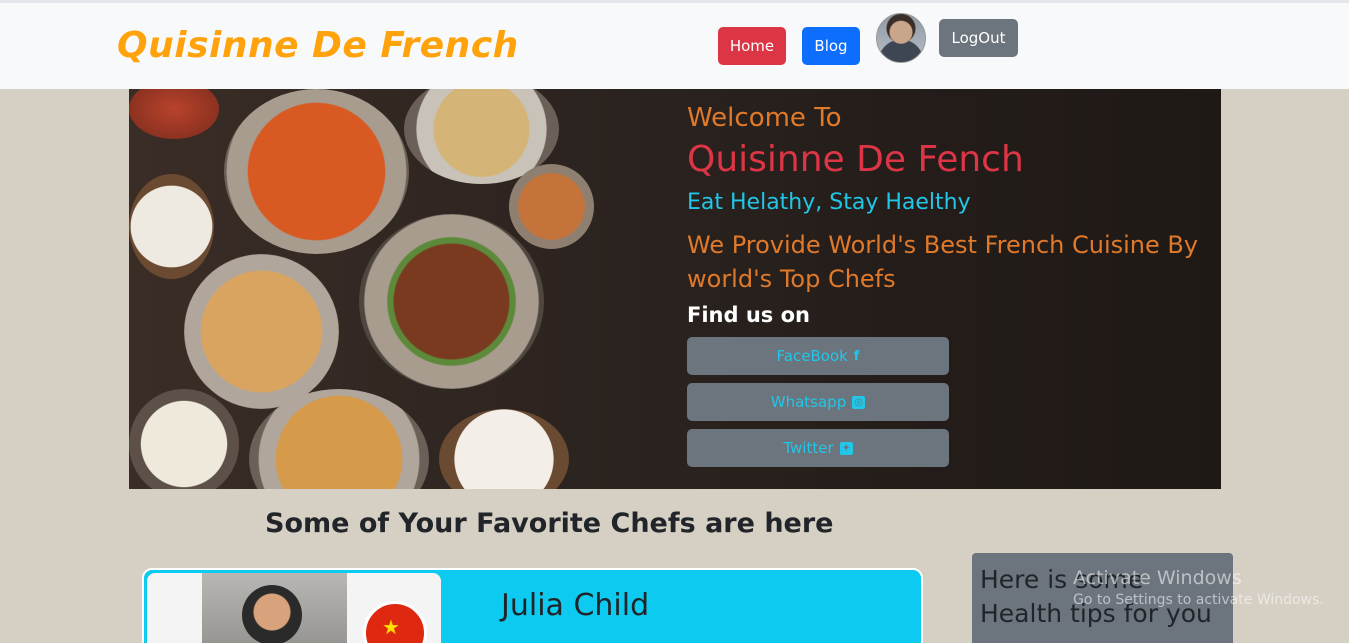 The width and height of the screenshot is (1349, 643). Describe the element at coordinates (829, 202) in the screenshot. I see `tagline: Eat Helathy, Stay Haelthy` at that location.